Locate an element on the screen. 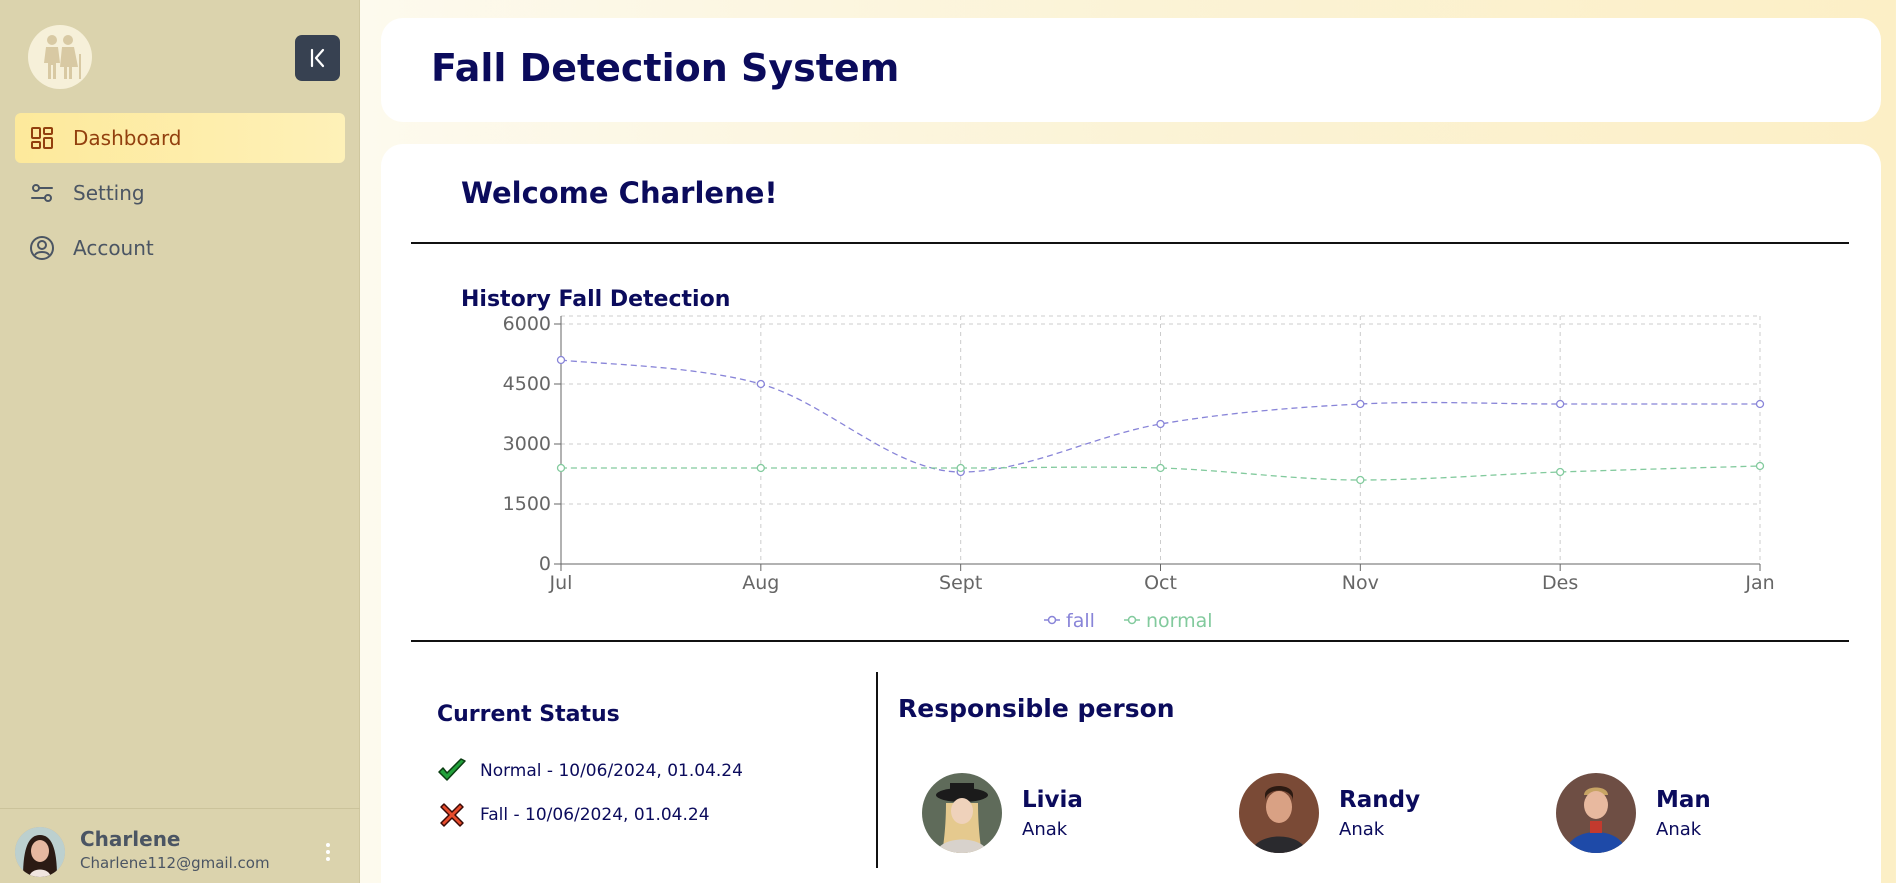  sliders-icon is located at coordinates (42, 193).